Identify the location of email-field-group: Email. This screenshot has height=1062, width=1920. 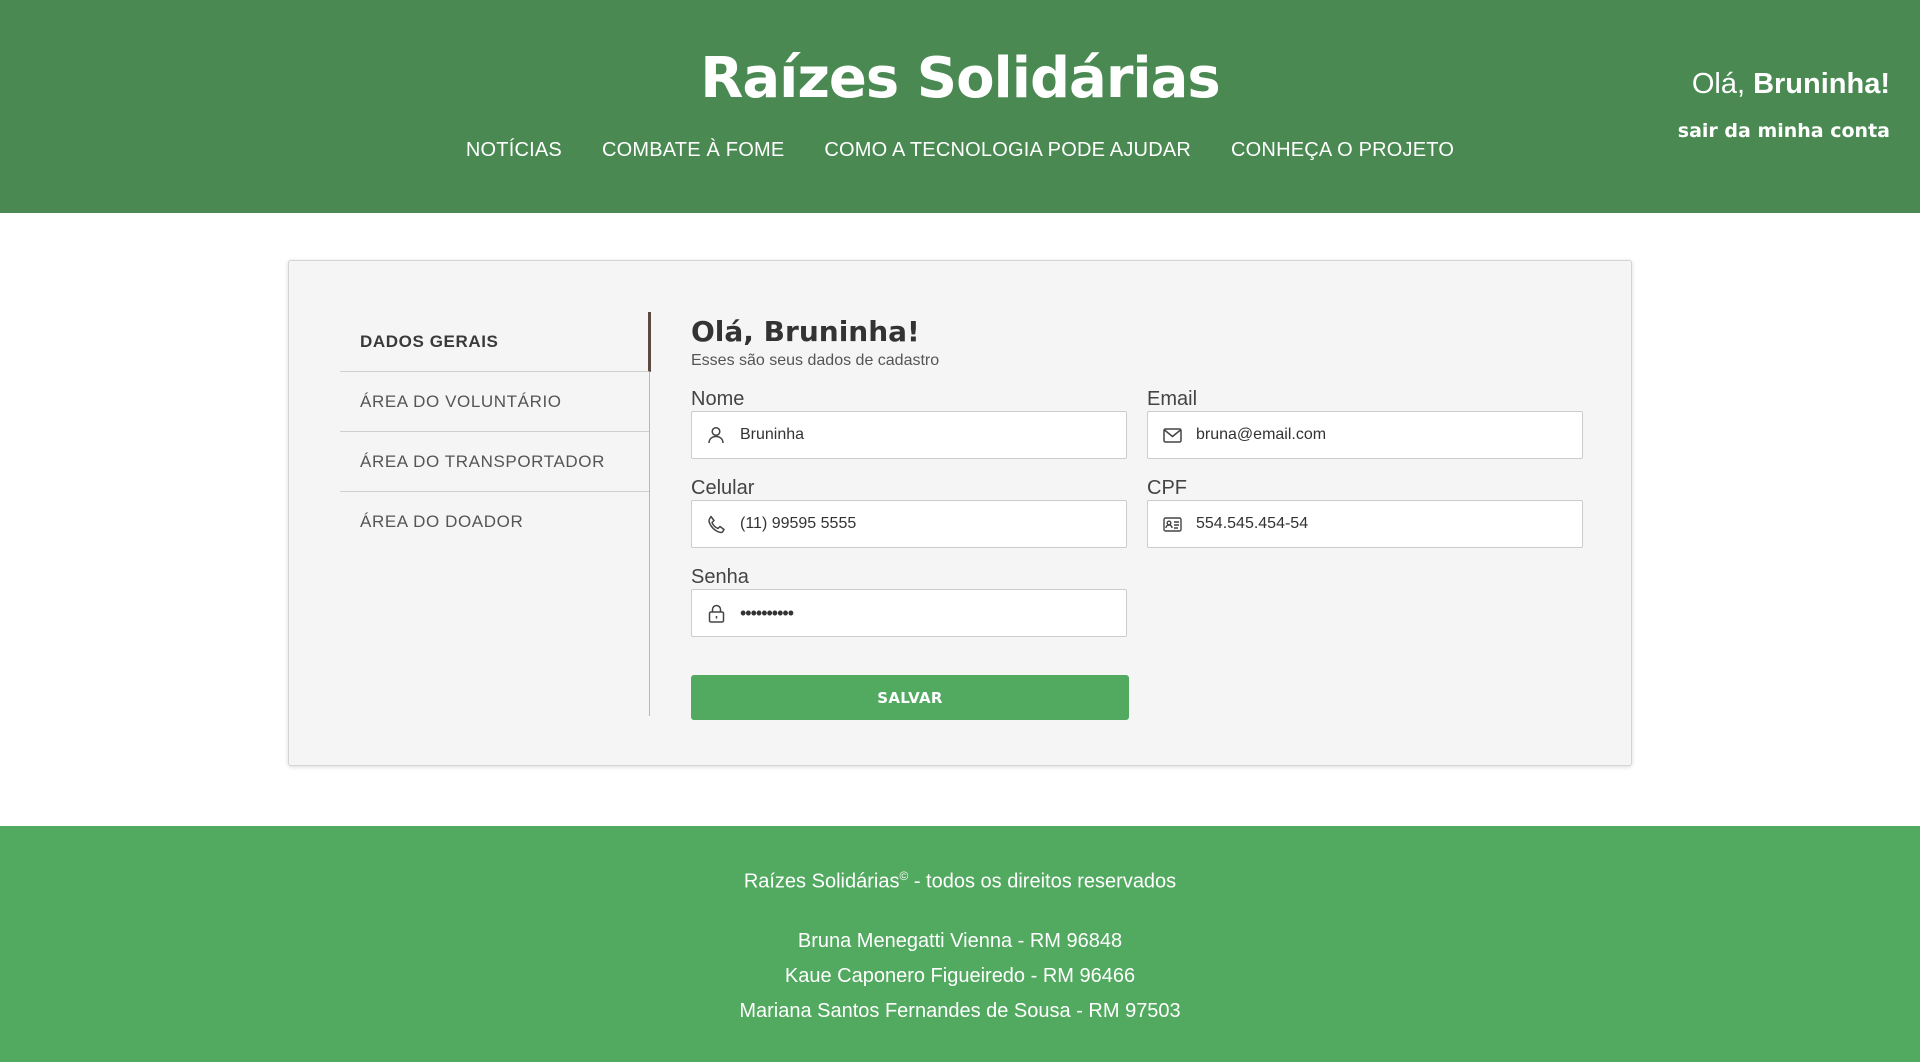
(1365, 423).